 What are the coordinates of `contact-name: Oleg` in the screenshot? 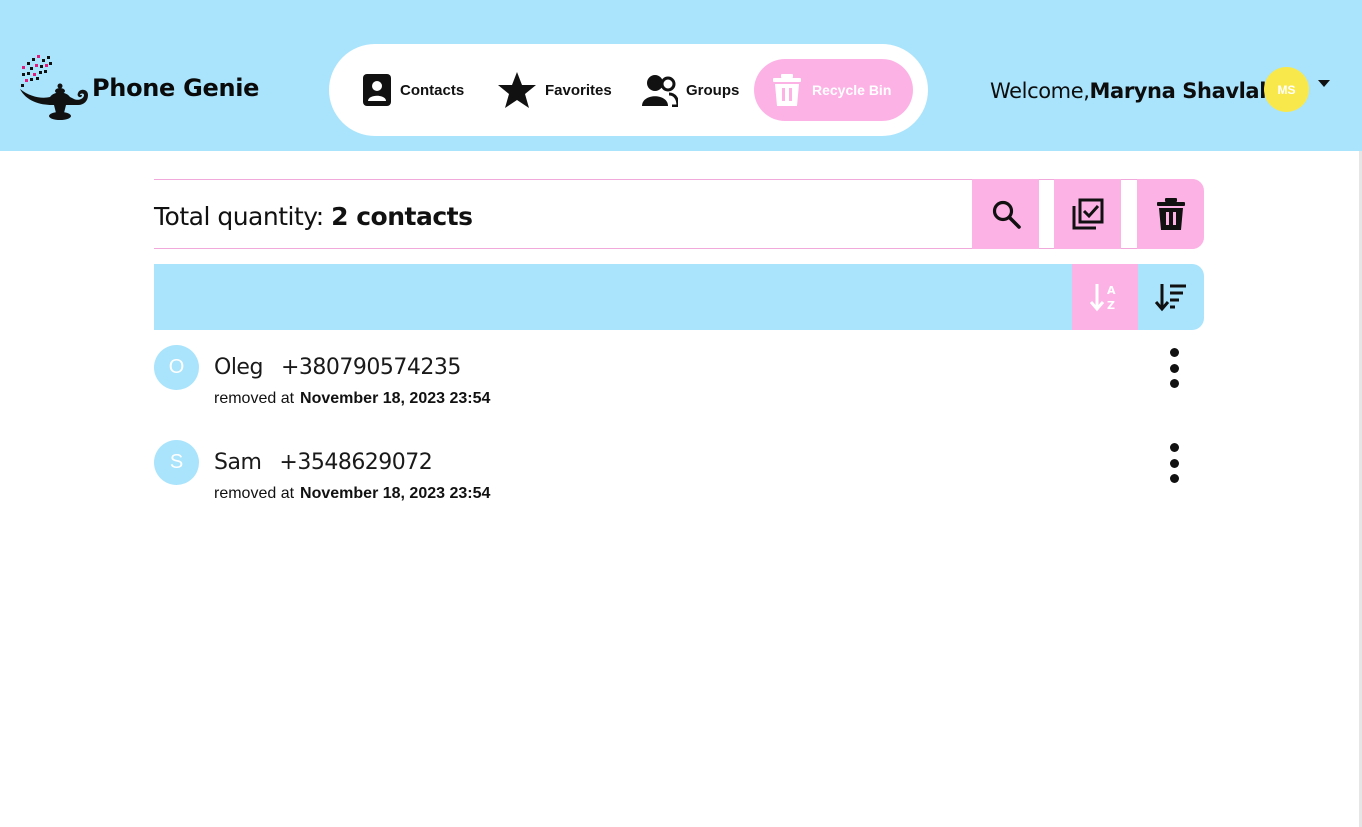 It's located at (238, 367).